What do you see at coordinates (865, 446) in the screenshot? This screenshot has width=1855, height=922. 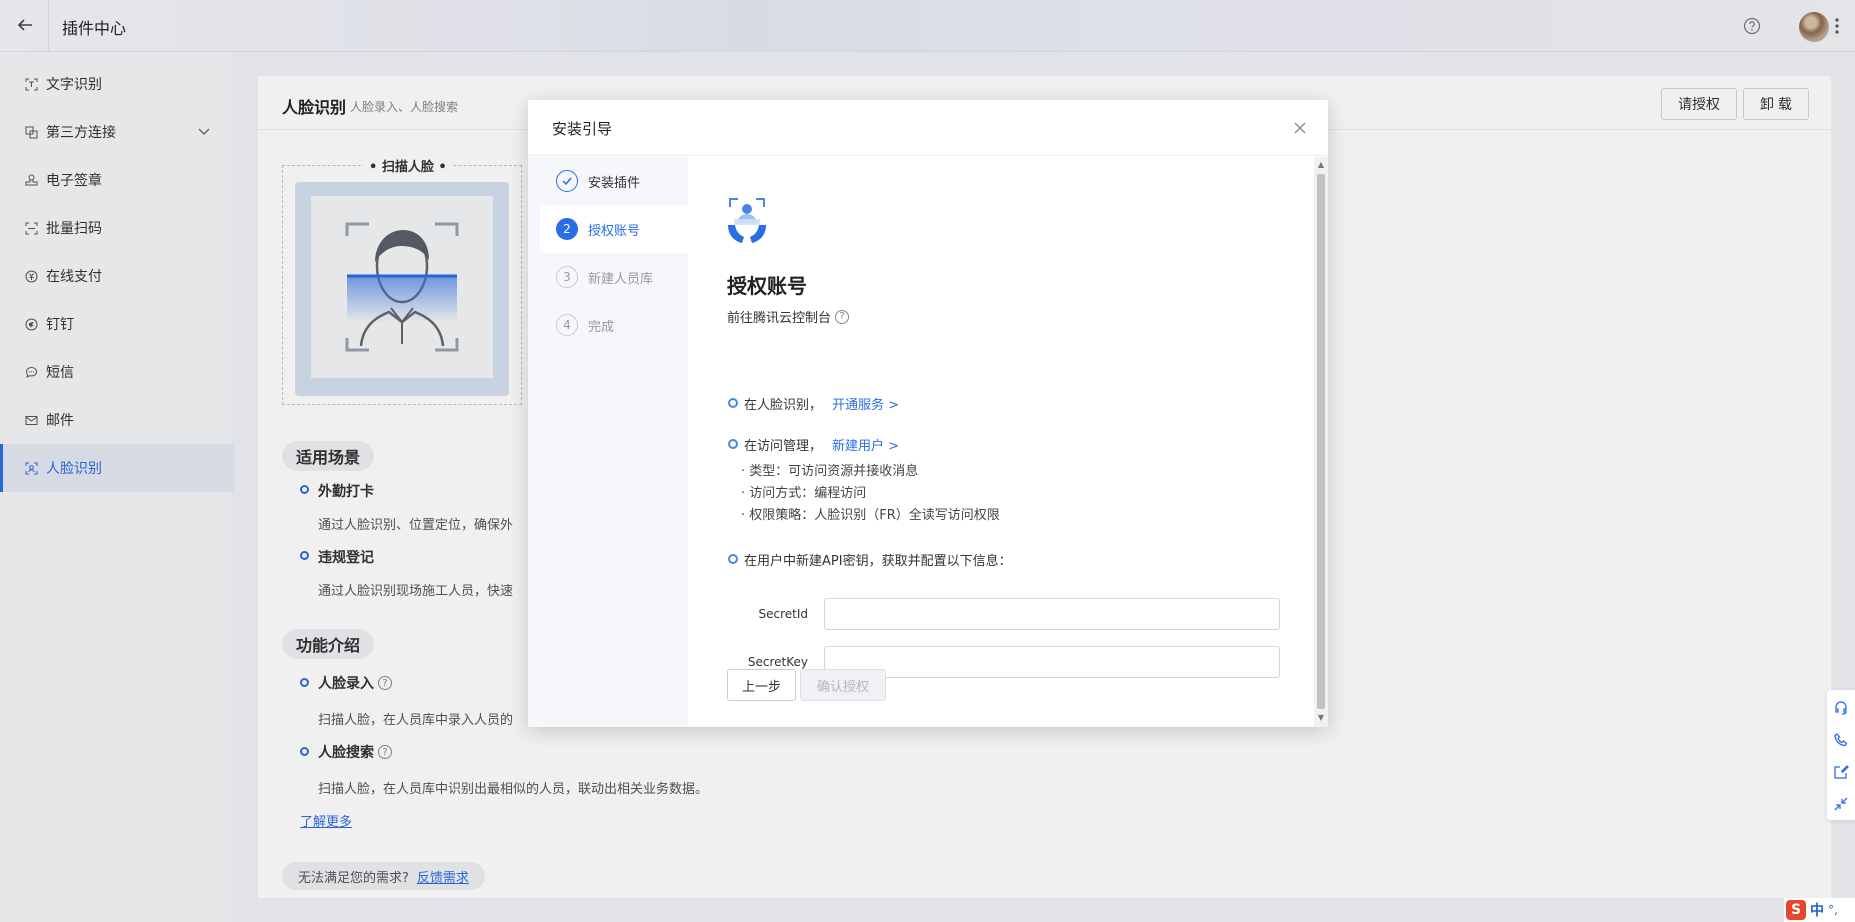 I see `new-user-link: 新建用户 >` at bounding box center [865, 446].